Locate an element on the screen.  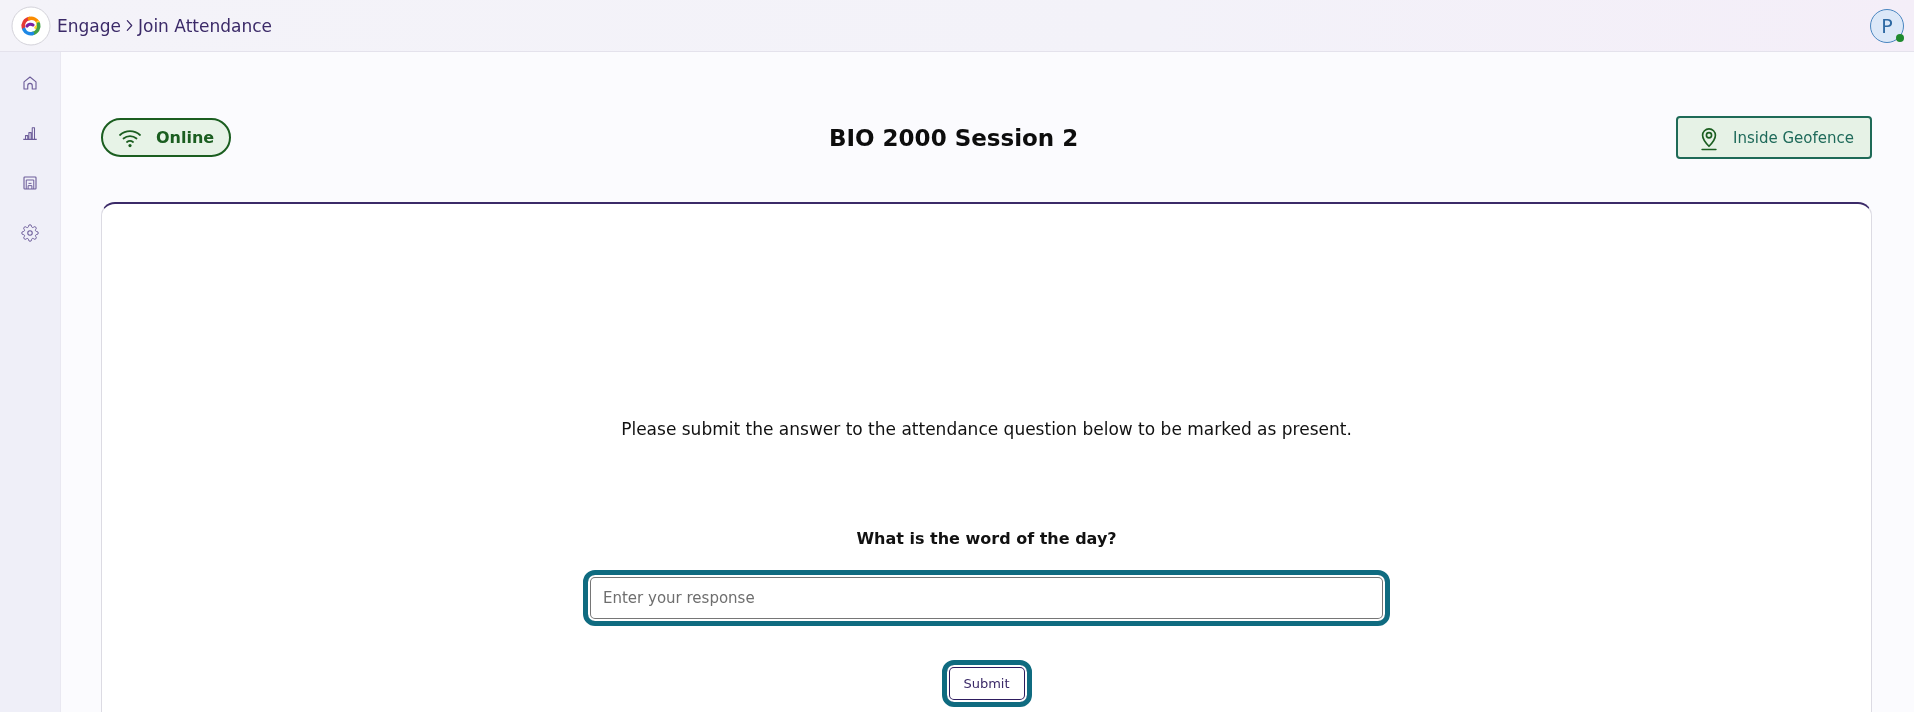
geofence-label: Inside Geofence is located at coordinates (1793, 137).